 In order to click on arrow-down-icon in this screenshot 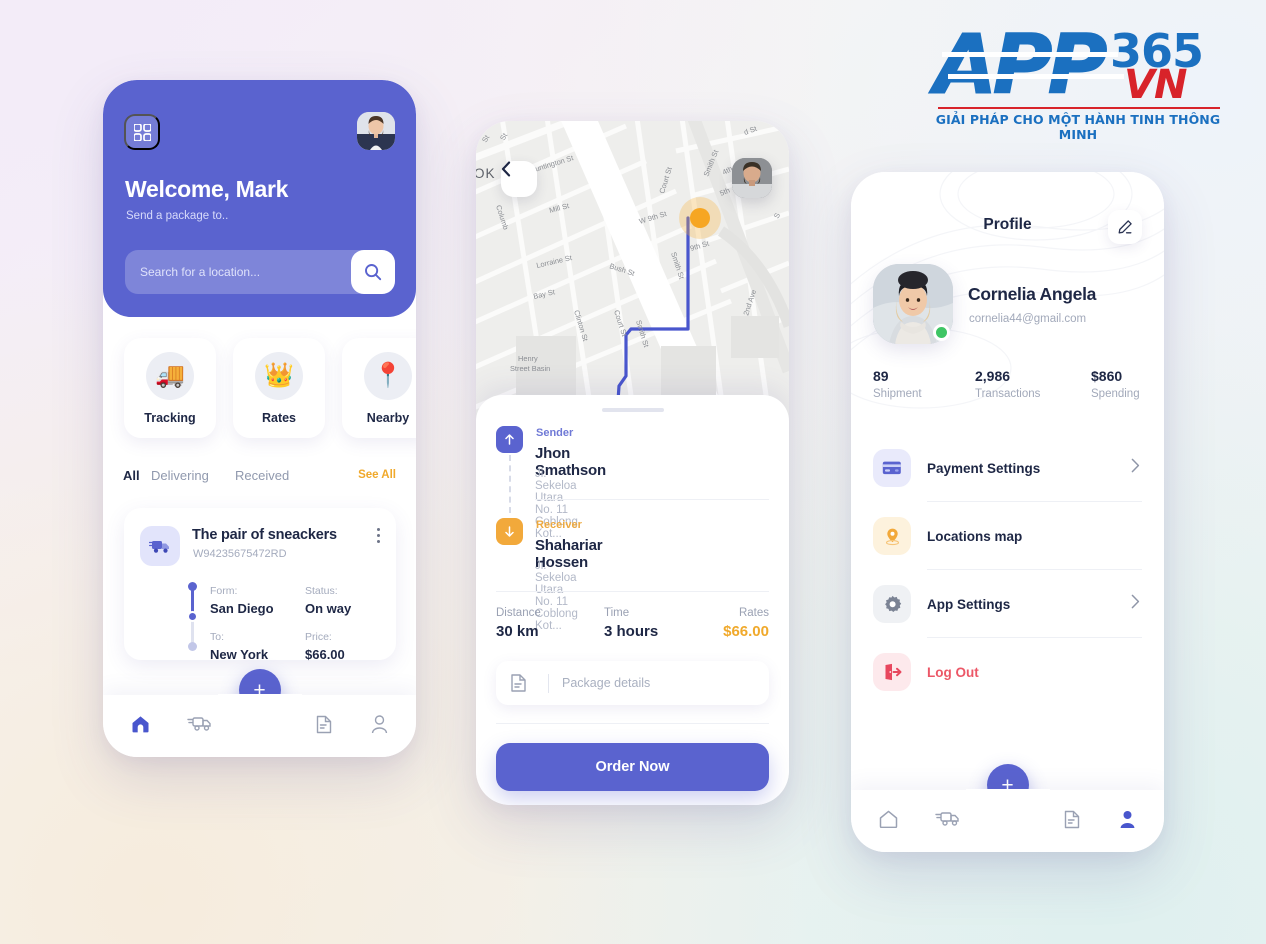, I will do `click(509, 531)`.